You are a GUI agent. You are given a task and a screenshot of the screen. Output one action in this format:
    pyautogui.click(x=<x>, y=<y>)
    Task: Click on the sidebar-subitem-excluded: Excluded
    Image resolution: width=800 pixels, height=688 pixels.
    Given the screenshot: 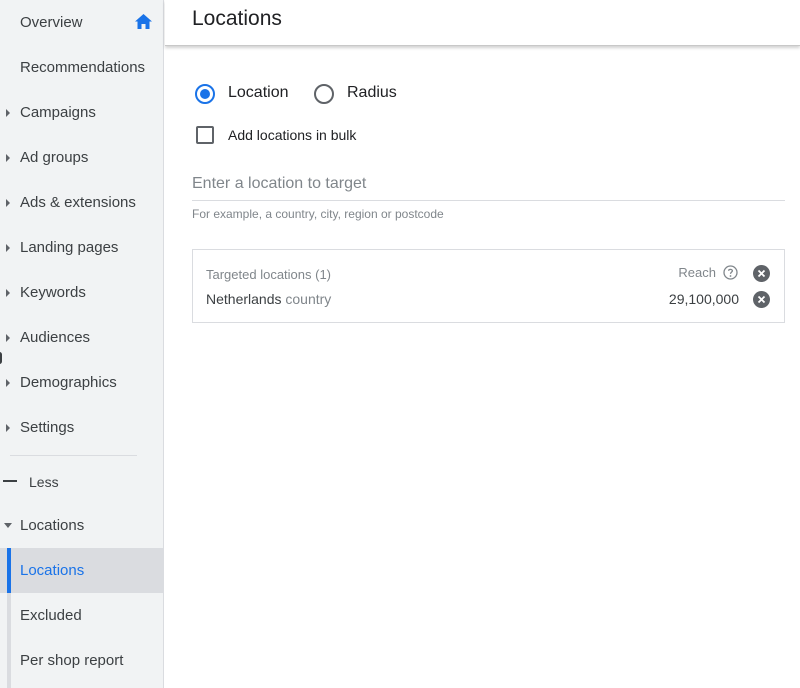 What is the action you would take?
    pyautogui.click(x=82, y=615)
    